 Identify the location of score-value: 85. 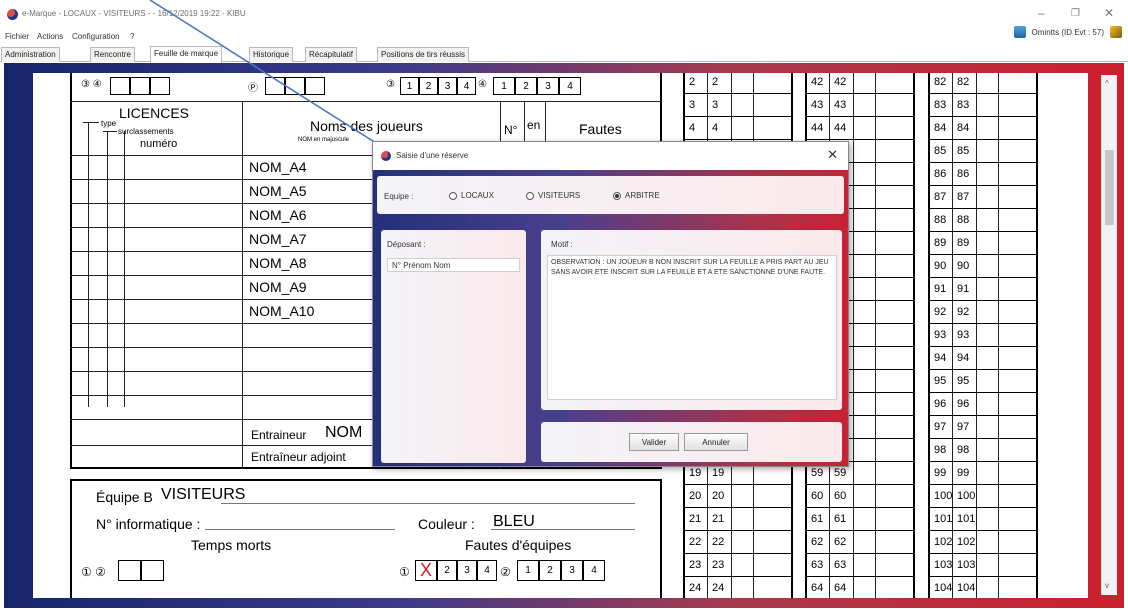
(940, 151).